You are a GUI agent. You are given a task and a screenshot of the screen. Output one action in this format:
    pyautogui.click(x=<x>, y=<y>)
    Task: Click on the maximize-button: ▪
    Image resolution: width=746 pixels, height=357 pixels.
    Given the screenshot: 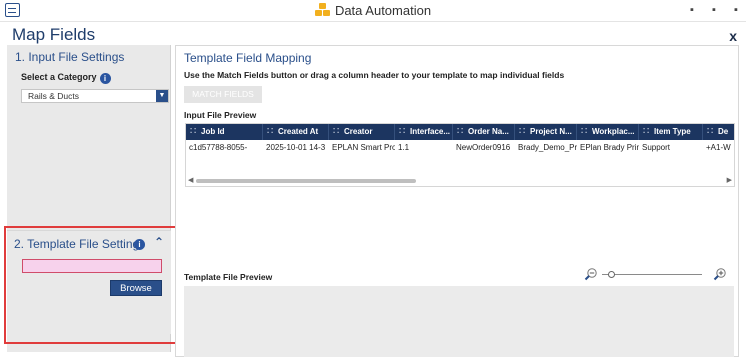 What is the action you would take?
    pyautogui.click(x=714, y=10)
    